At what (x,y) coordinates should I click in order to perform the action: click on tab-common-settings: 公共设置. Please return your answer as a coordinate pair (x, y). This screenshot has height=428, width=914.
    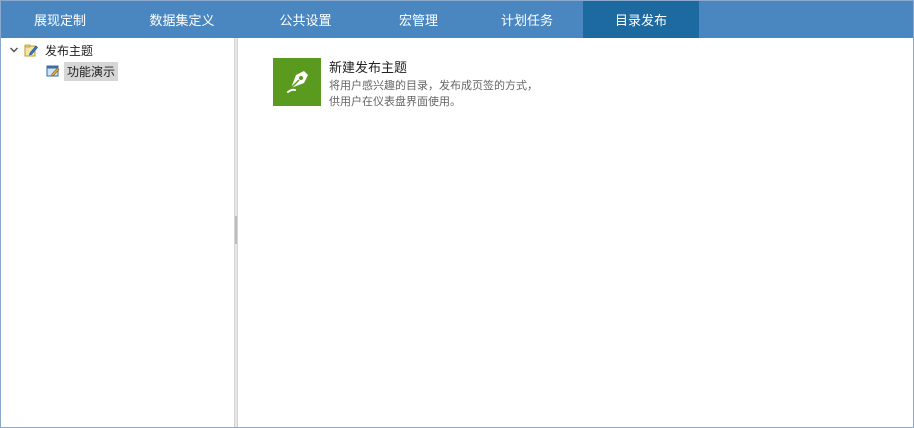
    Looking at the image, I should click on (305, 19).